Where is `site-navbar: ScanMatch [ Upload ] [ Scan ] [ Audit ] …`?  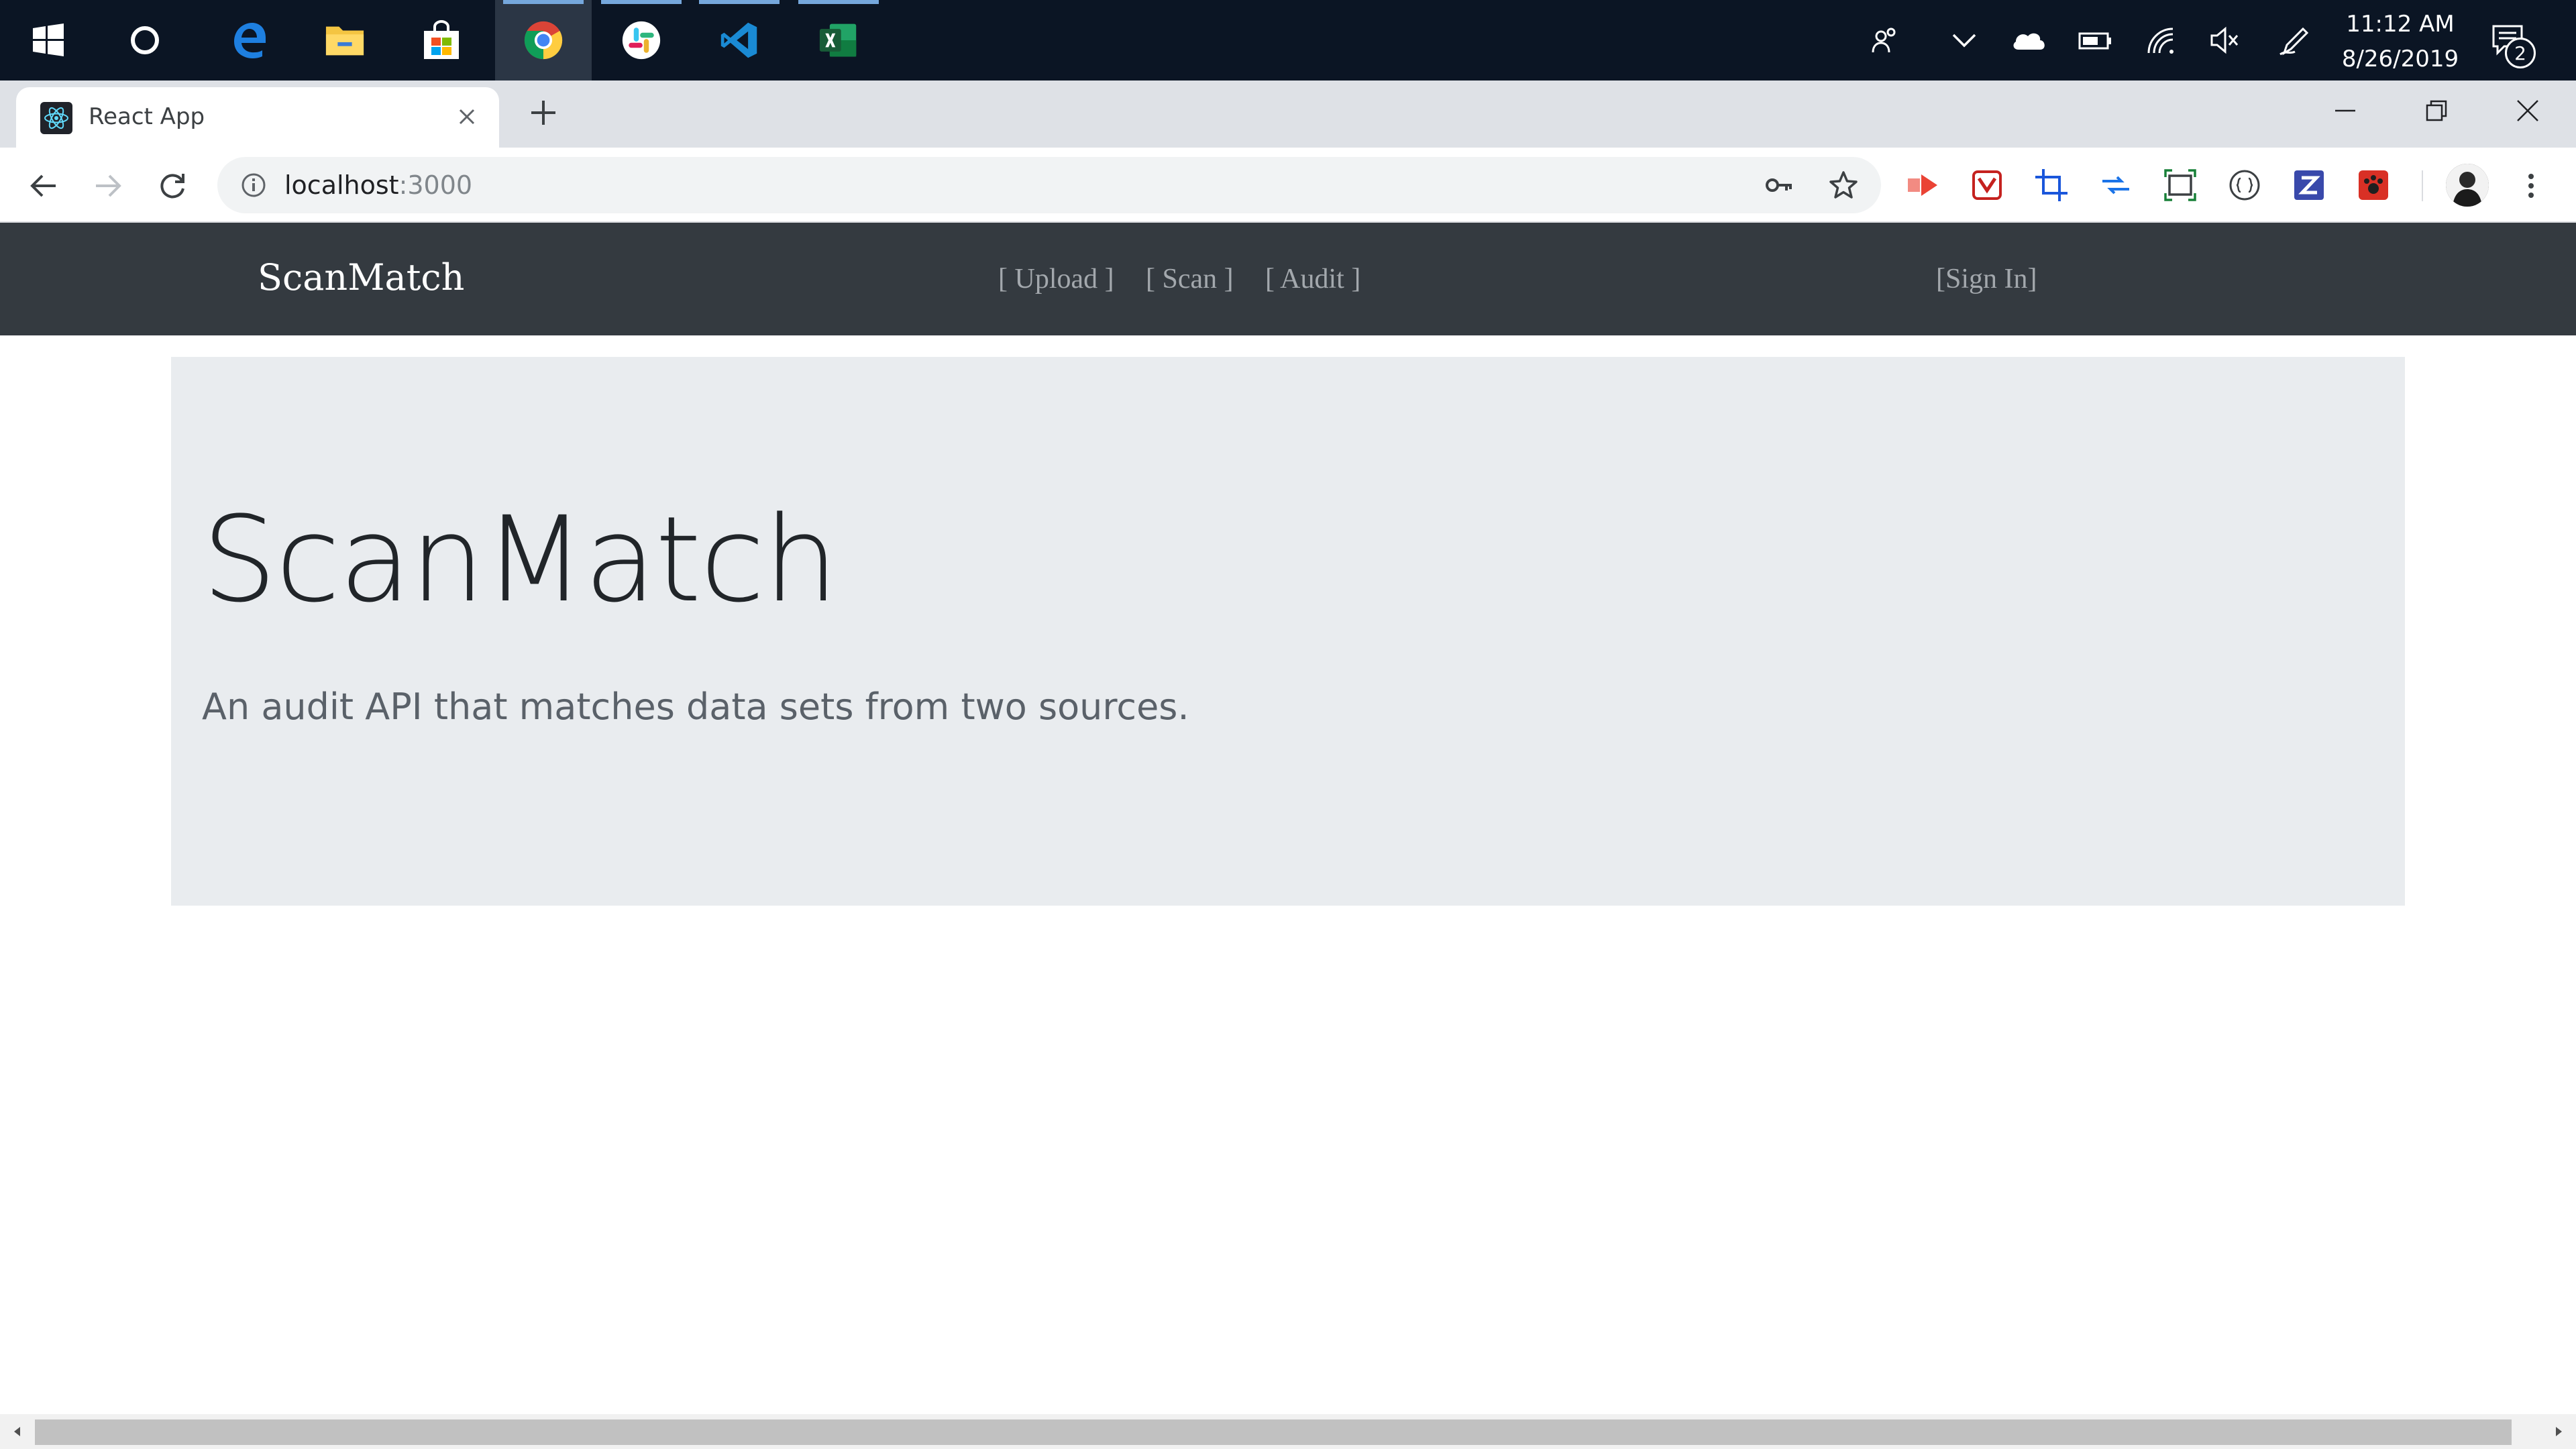 site-navbar: ScanMatch [ Upload ] [ Scan ] [ Audit ] … is located at coordinates (1288, 279).